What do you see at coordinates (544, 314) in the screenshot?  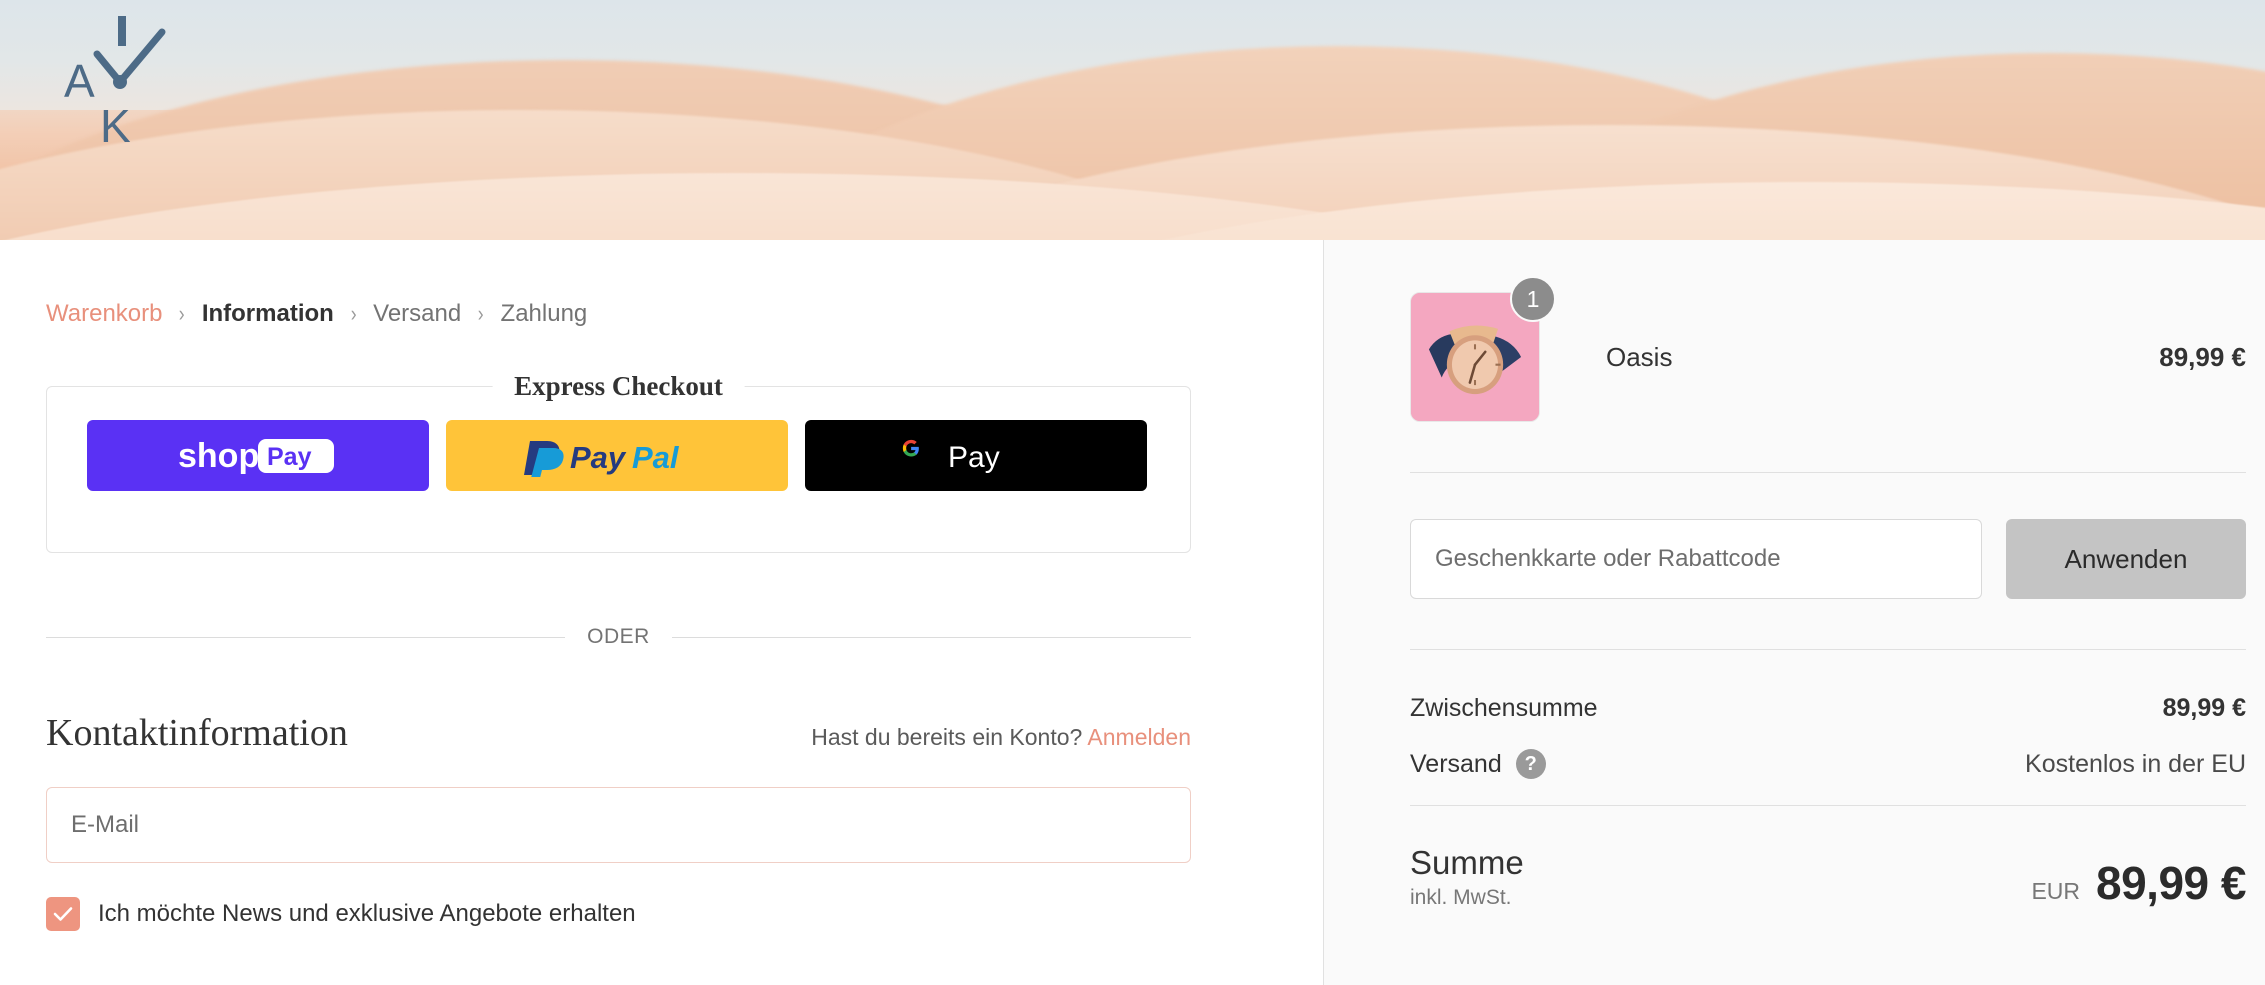 I see `breadcrumb-item-zahlung: Zahlung` at bounding box center [544, 314].